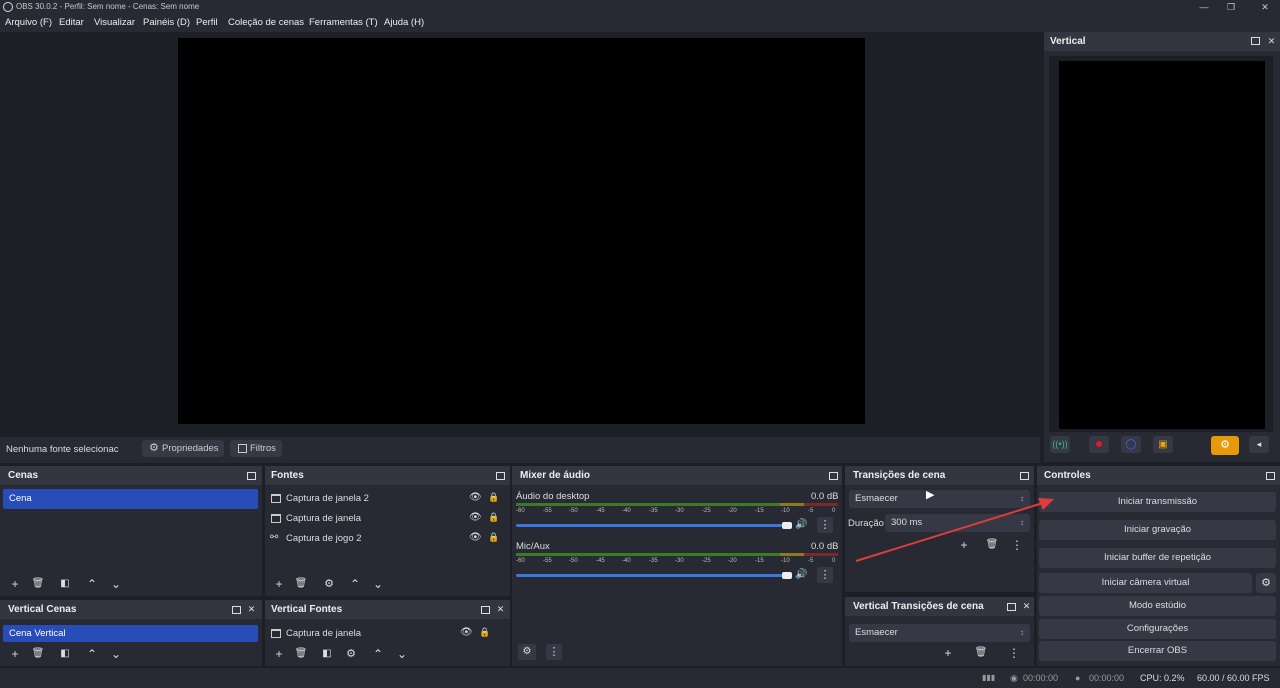  What do you see at coordinates (547, 511) in the screenshot?
I see `tick-label: -55` at bounding box center [547, 511].